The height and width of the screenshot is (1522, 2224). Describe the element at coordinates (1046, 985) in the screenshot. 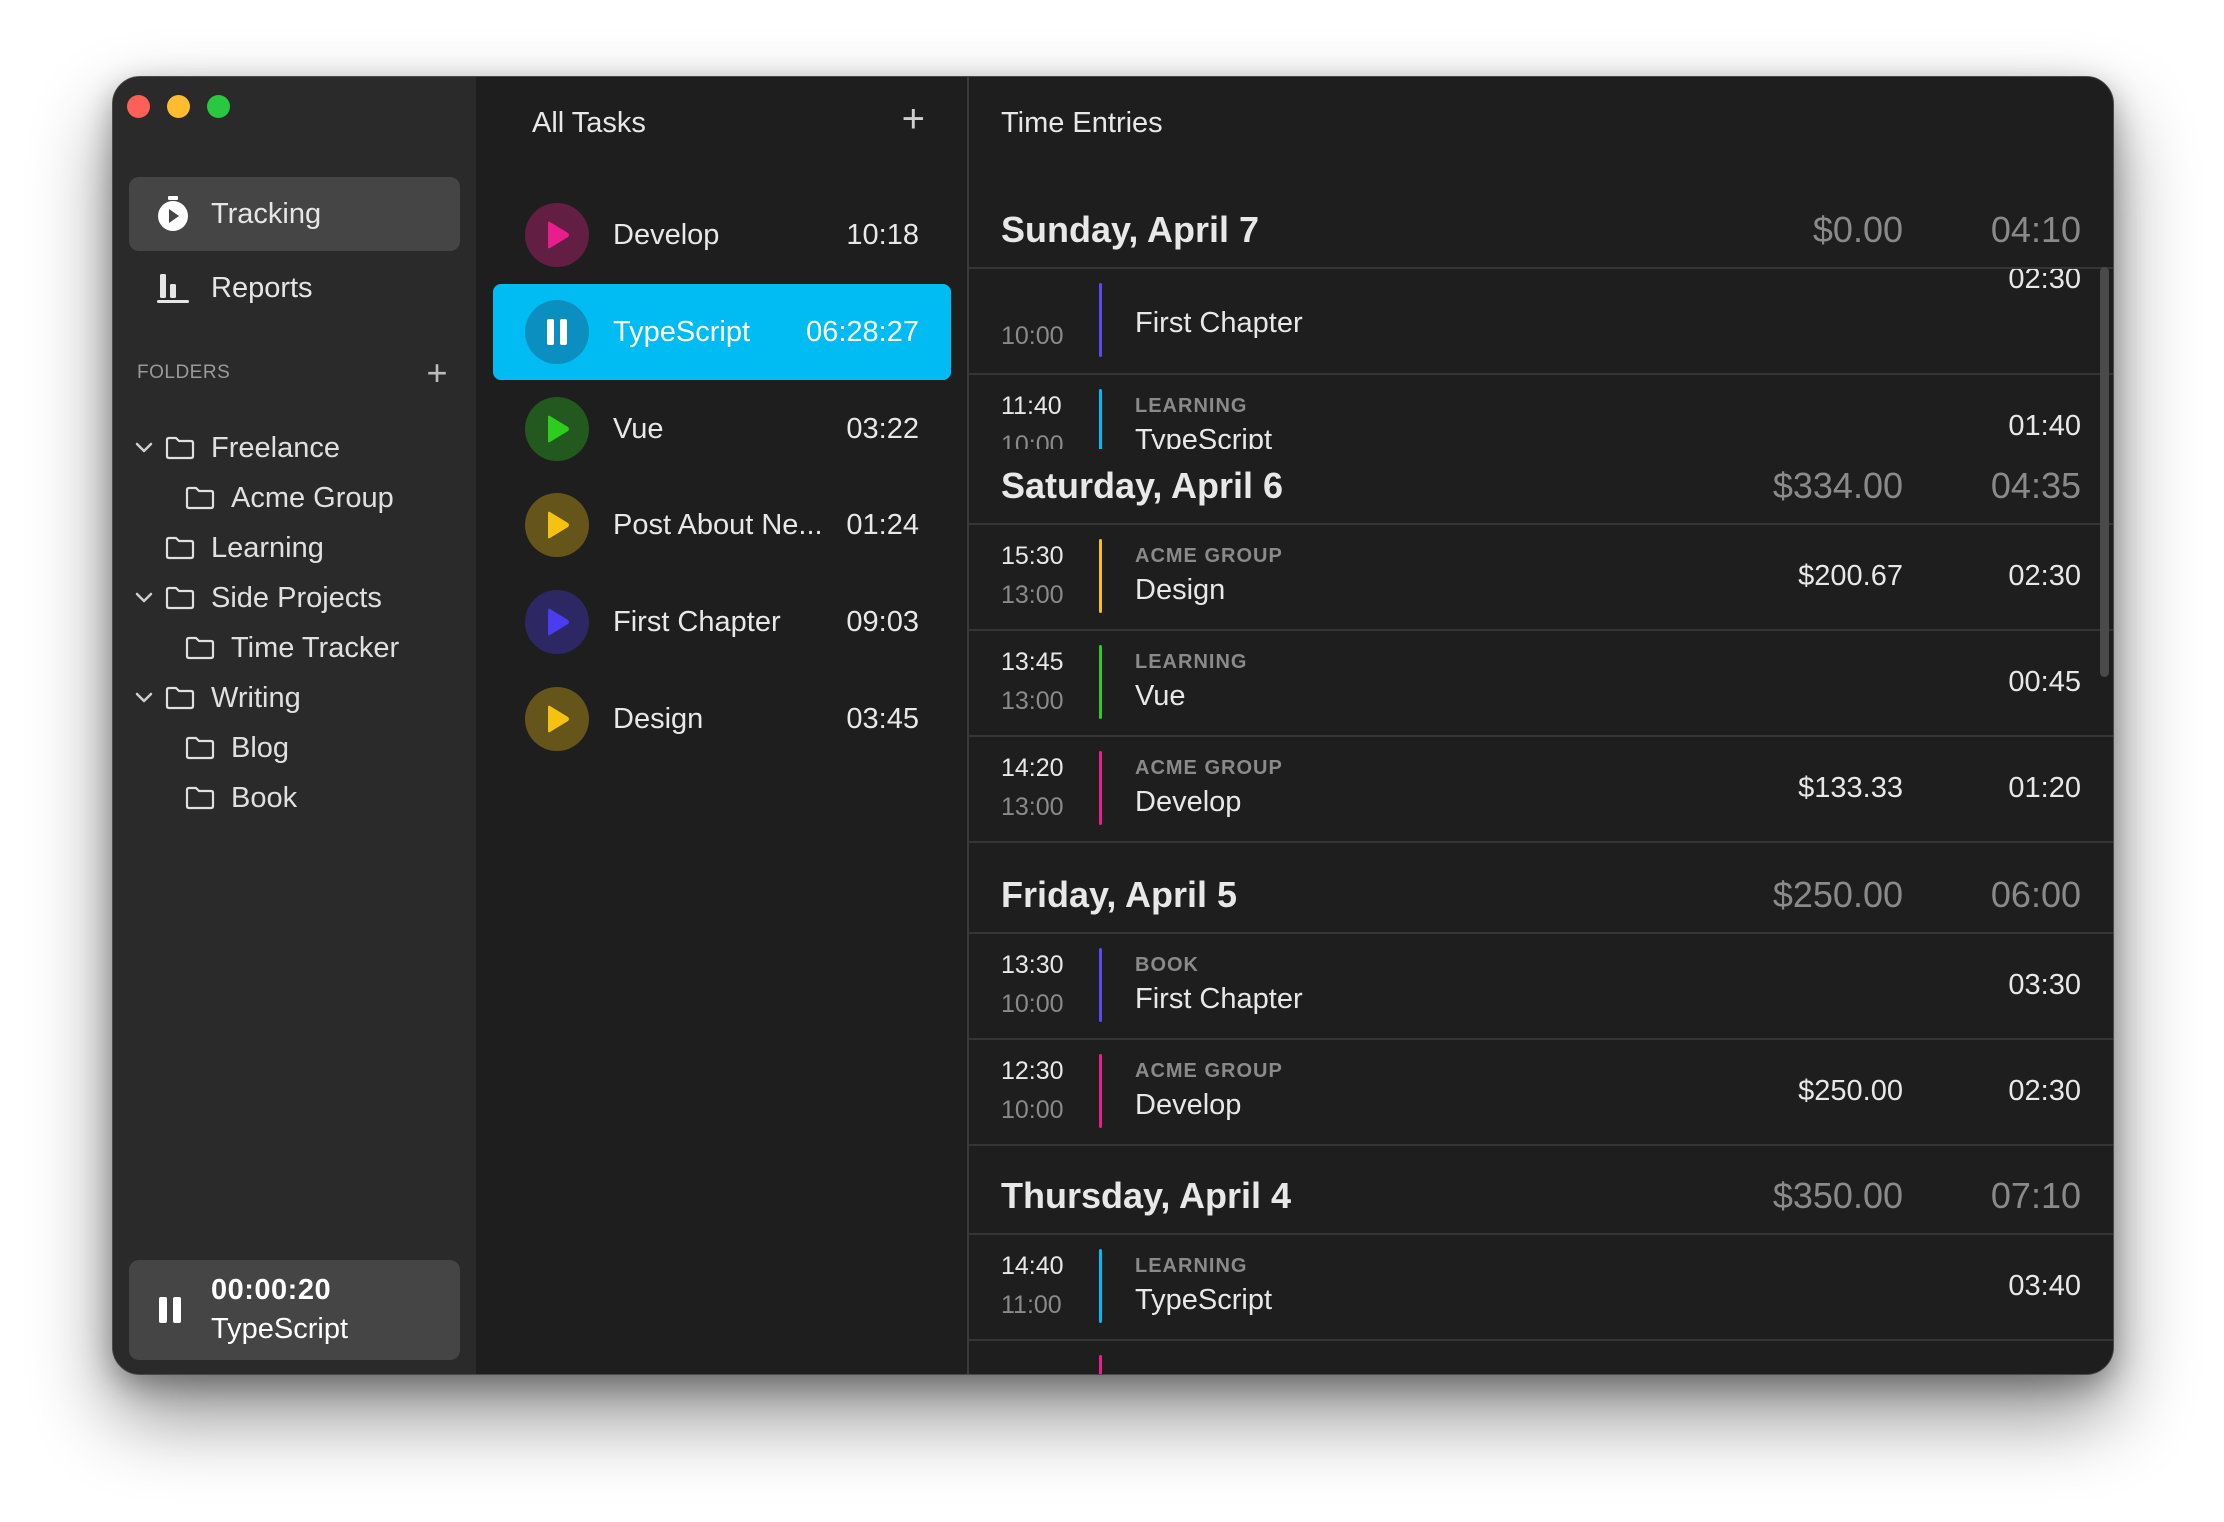

I see `entry-times: 13:30 10:00` at that location.